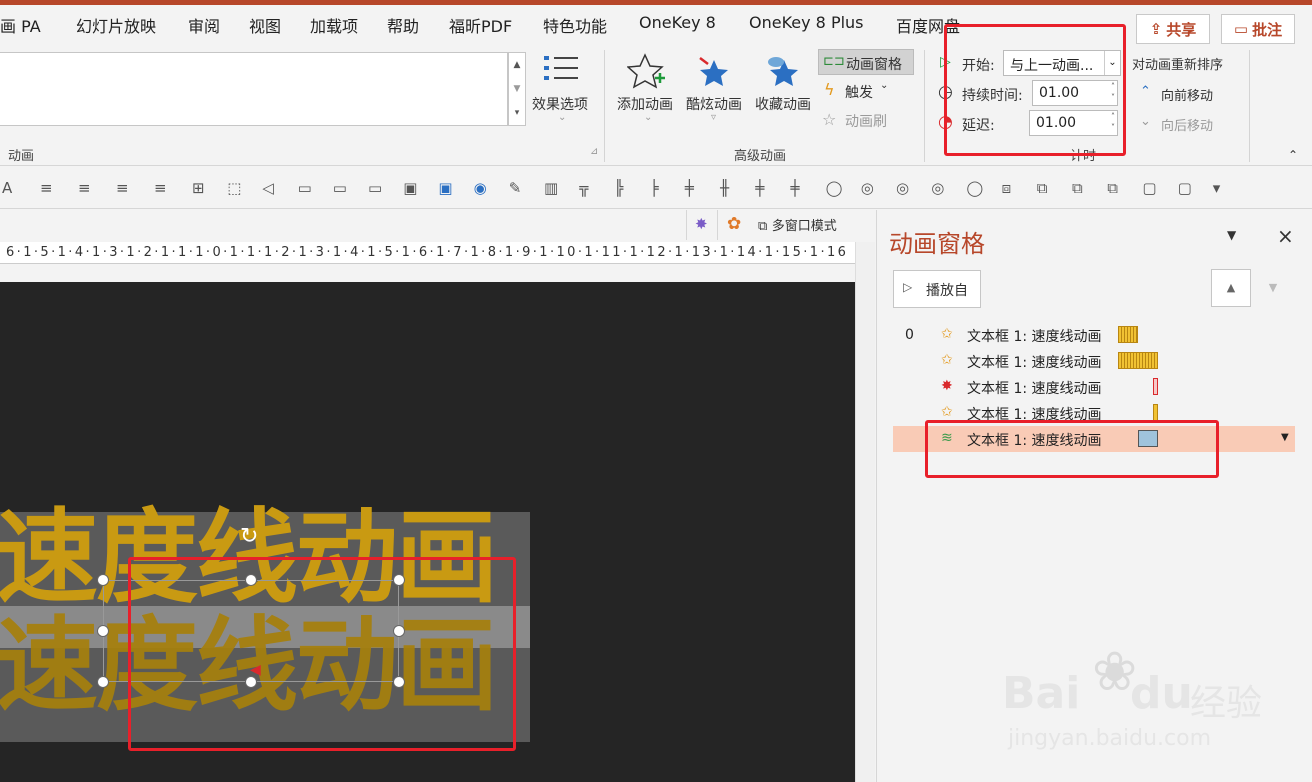 The image size is (1312, 782). I want to click on tab-foxit-pdf: 福昕PDF, so click(480, 25).